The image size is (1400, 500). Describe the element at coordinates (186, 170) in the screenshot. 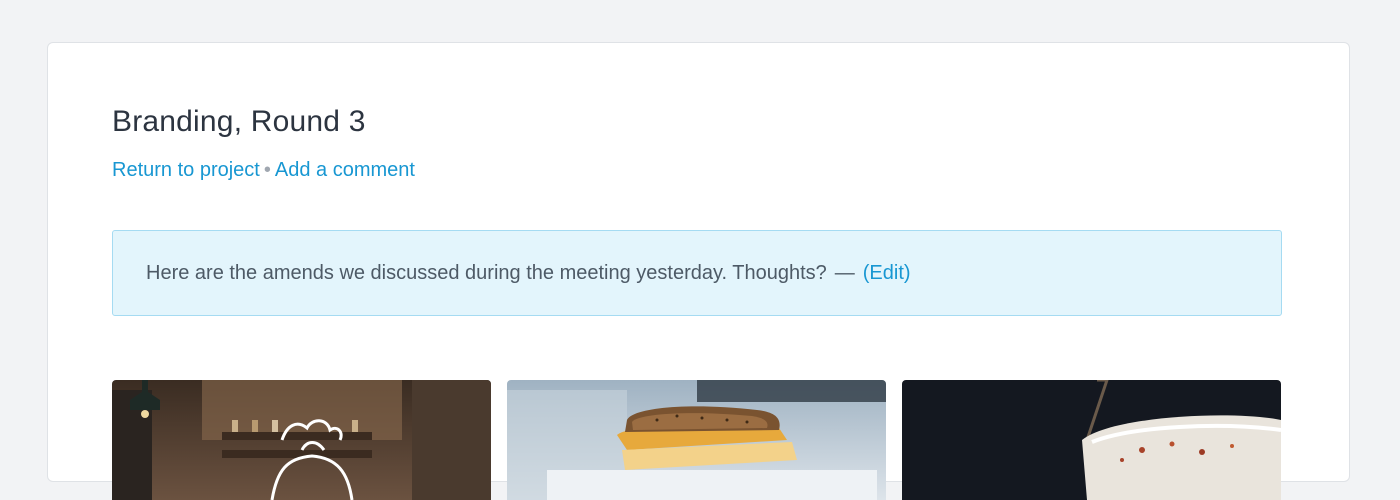

I see `return-to-project-link: Return to project` at that location.